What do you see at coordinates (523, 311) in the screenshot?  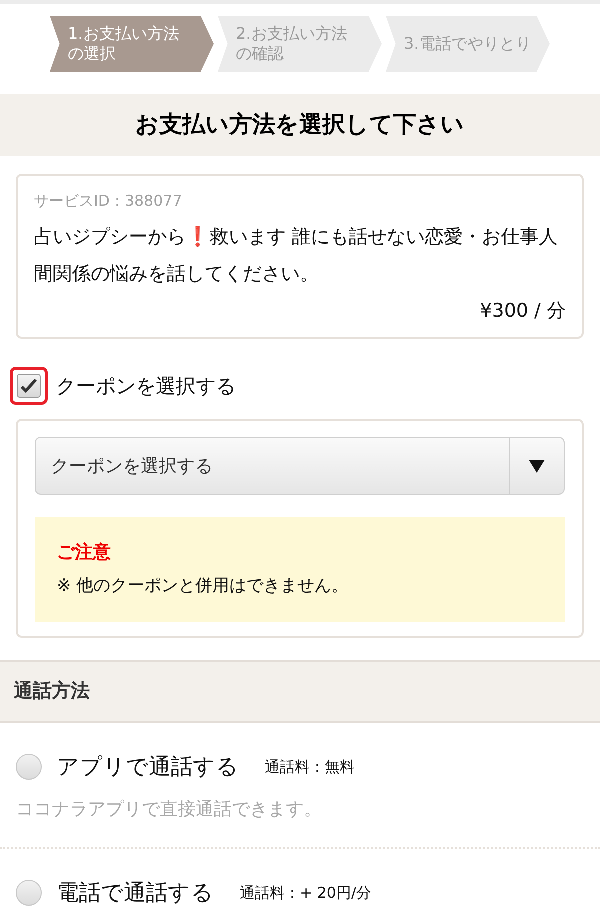 I see `price-text: ¥300 / 分` at bounding box center [523, 311].